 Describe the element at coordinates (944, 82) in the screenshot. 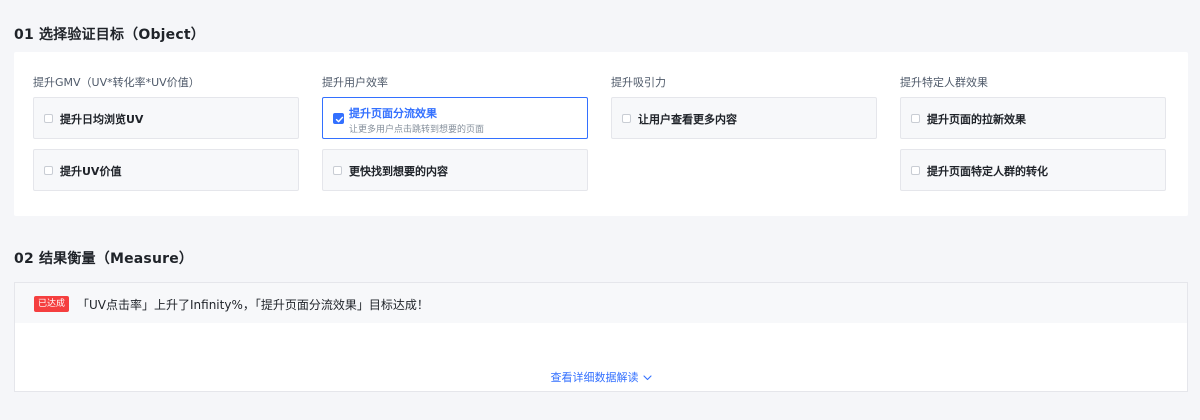

I see `goal-group-label: 提升特定人群效果` at that location.